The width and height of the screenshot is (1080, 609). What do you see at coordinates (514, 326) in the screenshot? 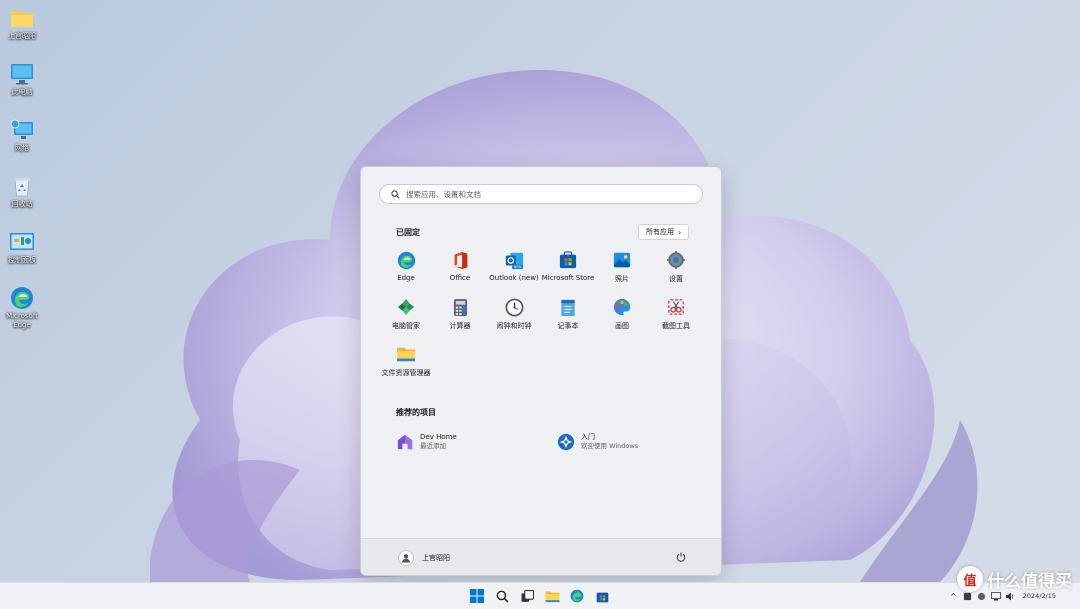
I see `pinned-app-label: 闹钟和时钟` at bounding box center [514, 326].